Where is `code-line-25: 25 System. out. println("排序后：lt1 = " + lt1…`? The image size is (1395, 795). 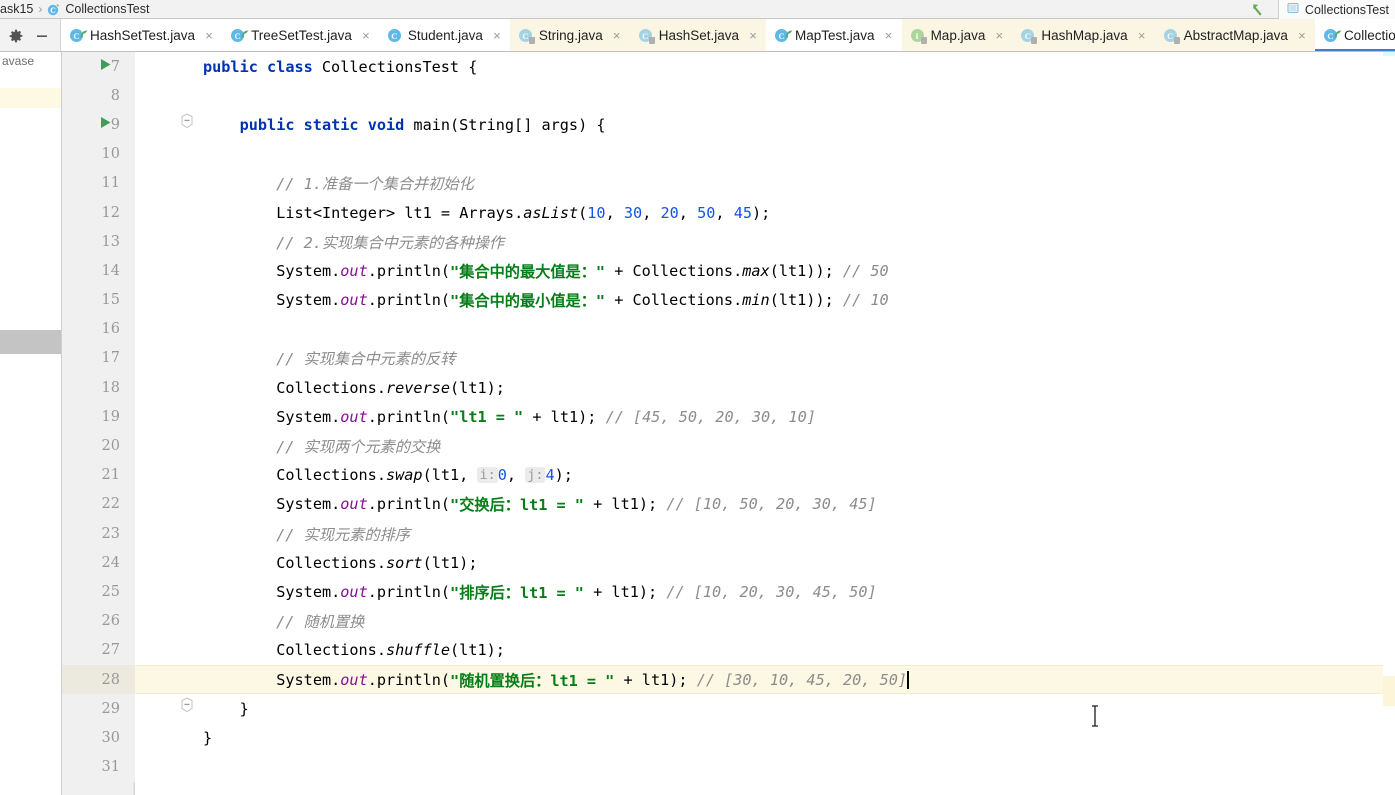
code-line-25: 25 System. out. println("排序后：lt1 = " + lt1… is located at coordinates (728, 592).